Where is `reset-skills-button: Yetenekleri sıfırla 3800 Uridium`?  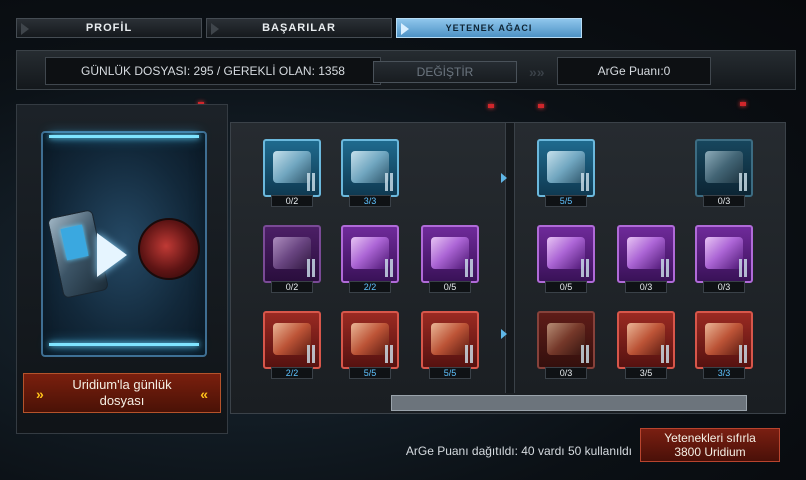
reset-skills-button: Yetenekleri sıfırla 3800 Uridium is located at coordinates (710, 445).